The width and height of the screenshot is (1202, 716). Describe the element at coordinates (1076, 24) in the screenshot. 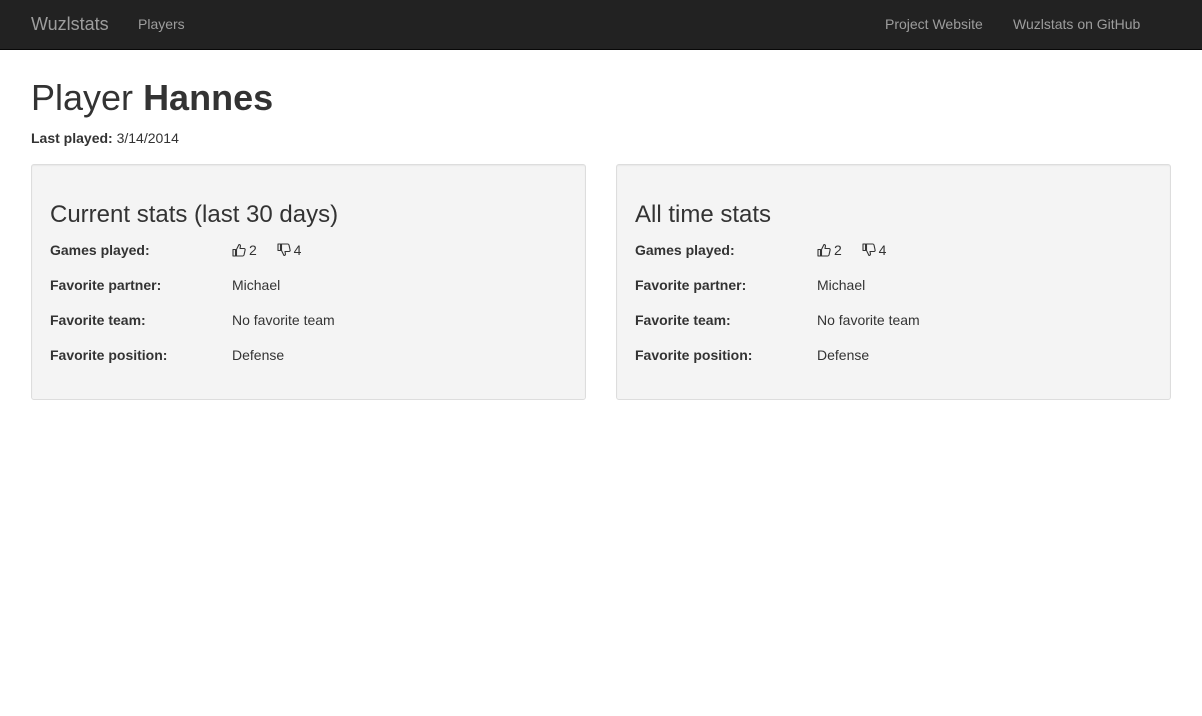

I see `nav-link-github: Wuzlstats on GitHub` at that location.